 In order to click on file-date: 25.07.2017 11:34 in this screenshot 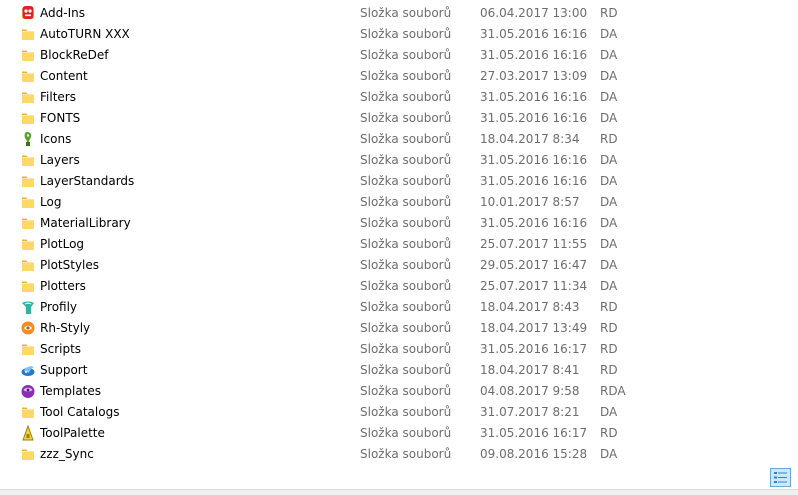, I will do `click(534, 286)`.